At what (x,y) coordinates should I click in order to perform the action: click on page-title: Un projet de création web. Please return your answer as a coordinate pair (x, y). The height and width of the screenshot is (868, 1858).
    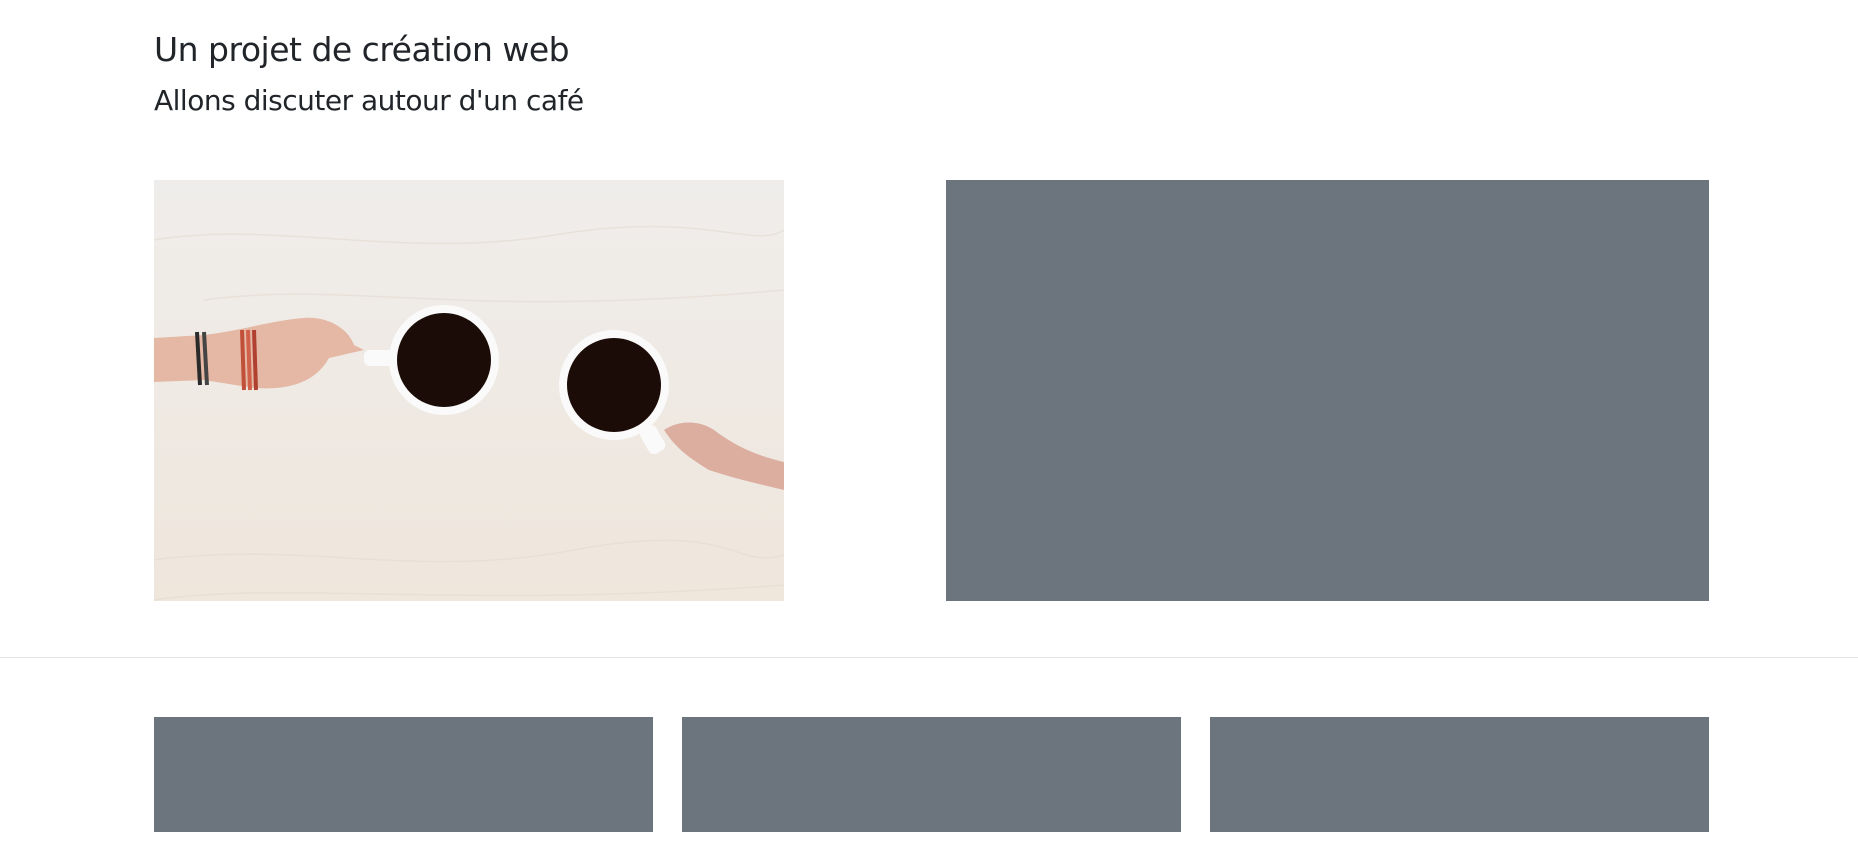
    Looking at the image, I should click on (362, 49).